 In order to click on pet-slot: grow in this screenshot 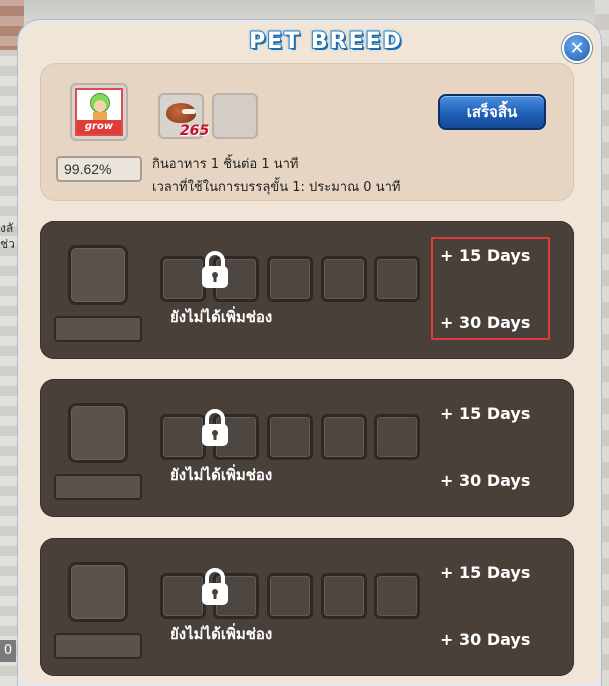, I will do `click(99, 112)`.